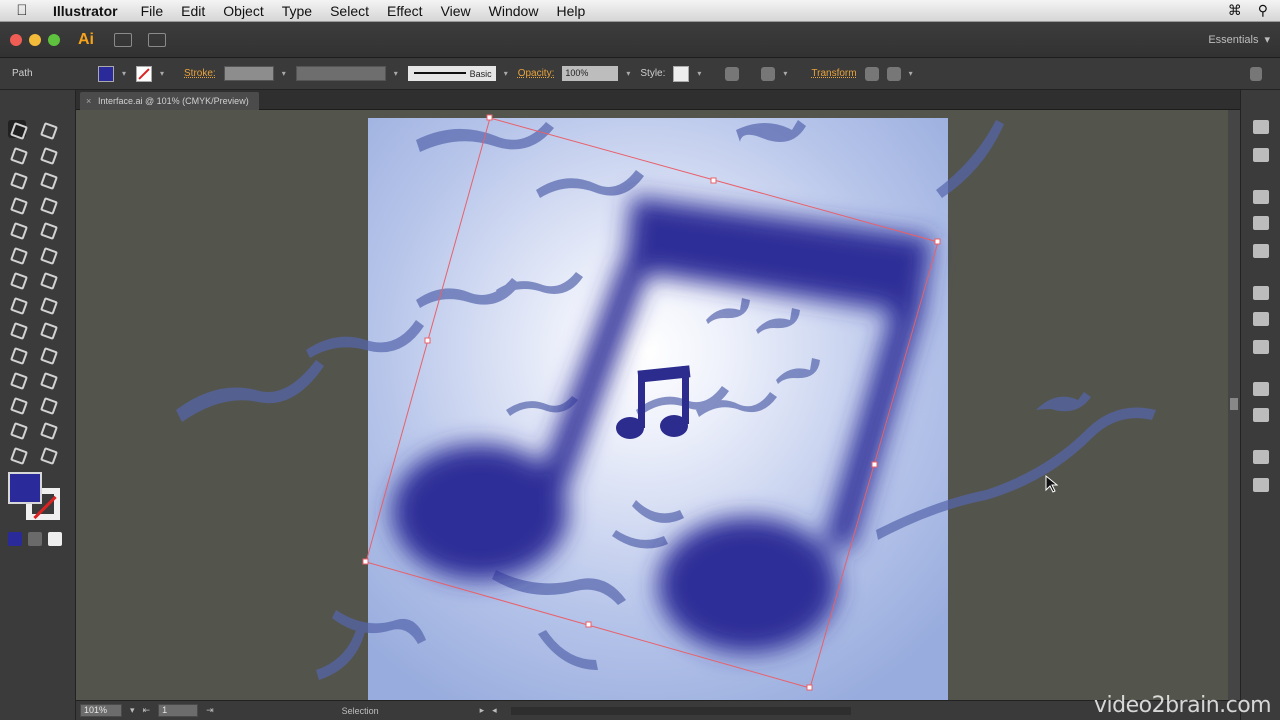 The height and width of the screenshot is (720, 1280). Describe the element at coordinates (349, 11) in the screenshot. I see `menu-select: Select` at that location.